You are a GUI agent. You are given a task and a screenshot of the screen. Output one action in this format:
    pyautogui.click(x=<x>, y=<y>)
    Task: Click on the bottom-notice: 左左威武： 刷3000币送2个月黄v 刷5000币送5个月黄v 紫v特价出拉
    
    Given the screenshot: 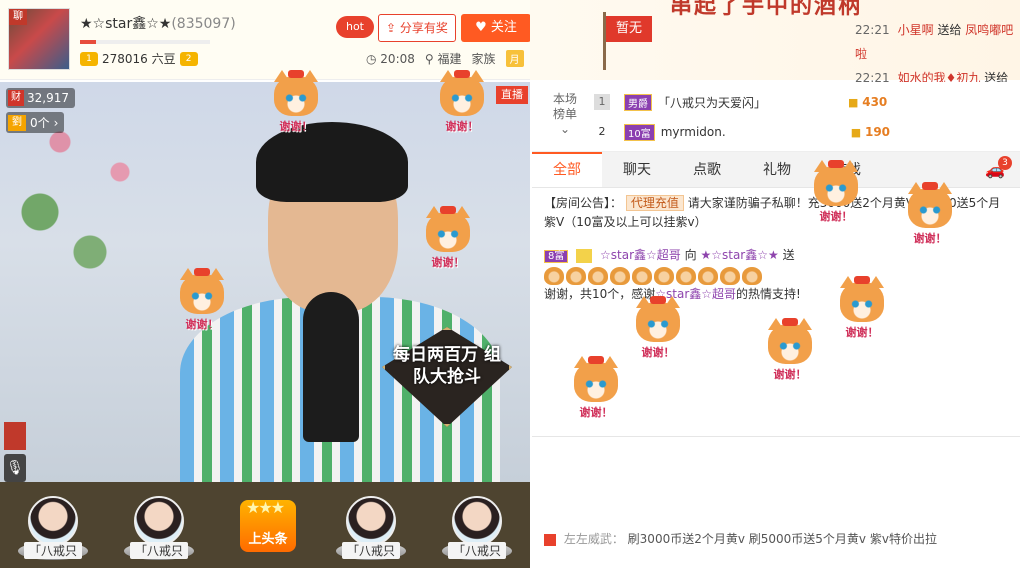 What is the action you would take?
    pyautogui.click(x=740, y=538)
    